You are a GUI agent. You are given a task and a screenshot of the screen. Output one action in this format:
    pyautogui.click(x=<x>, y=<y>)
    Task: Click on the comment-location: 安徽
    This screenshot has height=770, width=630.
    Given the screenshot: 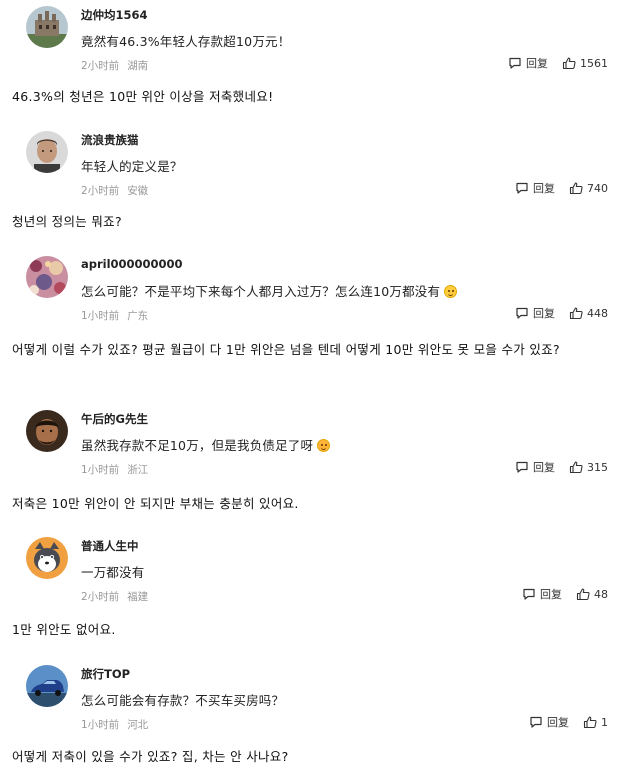 What is the action you would take?
    pyautogui.click(x=138, y=191)
    